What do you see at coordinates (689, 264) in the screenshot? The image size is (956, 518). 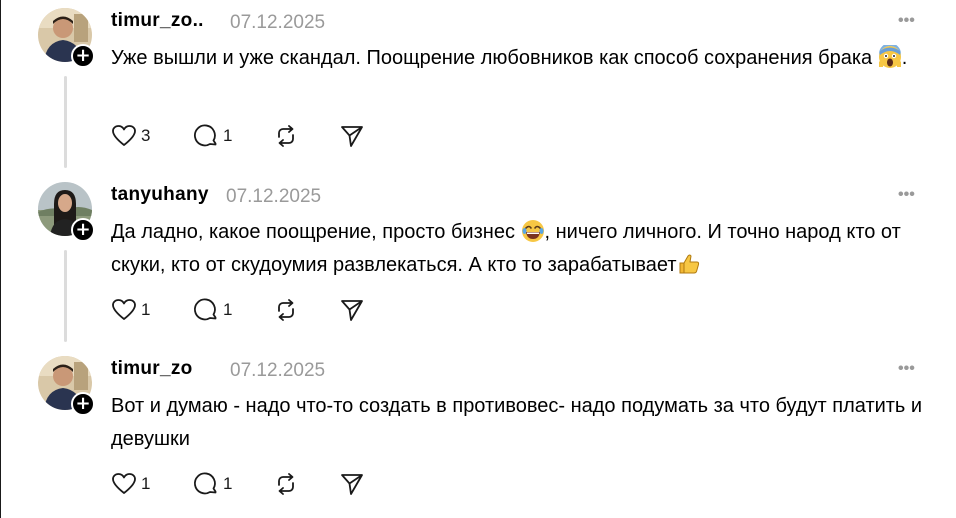 I see `thumbs-up-emoji` at bounding box center [689, 264].